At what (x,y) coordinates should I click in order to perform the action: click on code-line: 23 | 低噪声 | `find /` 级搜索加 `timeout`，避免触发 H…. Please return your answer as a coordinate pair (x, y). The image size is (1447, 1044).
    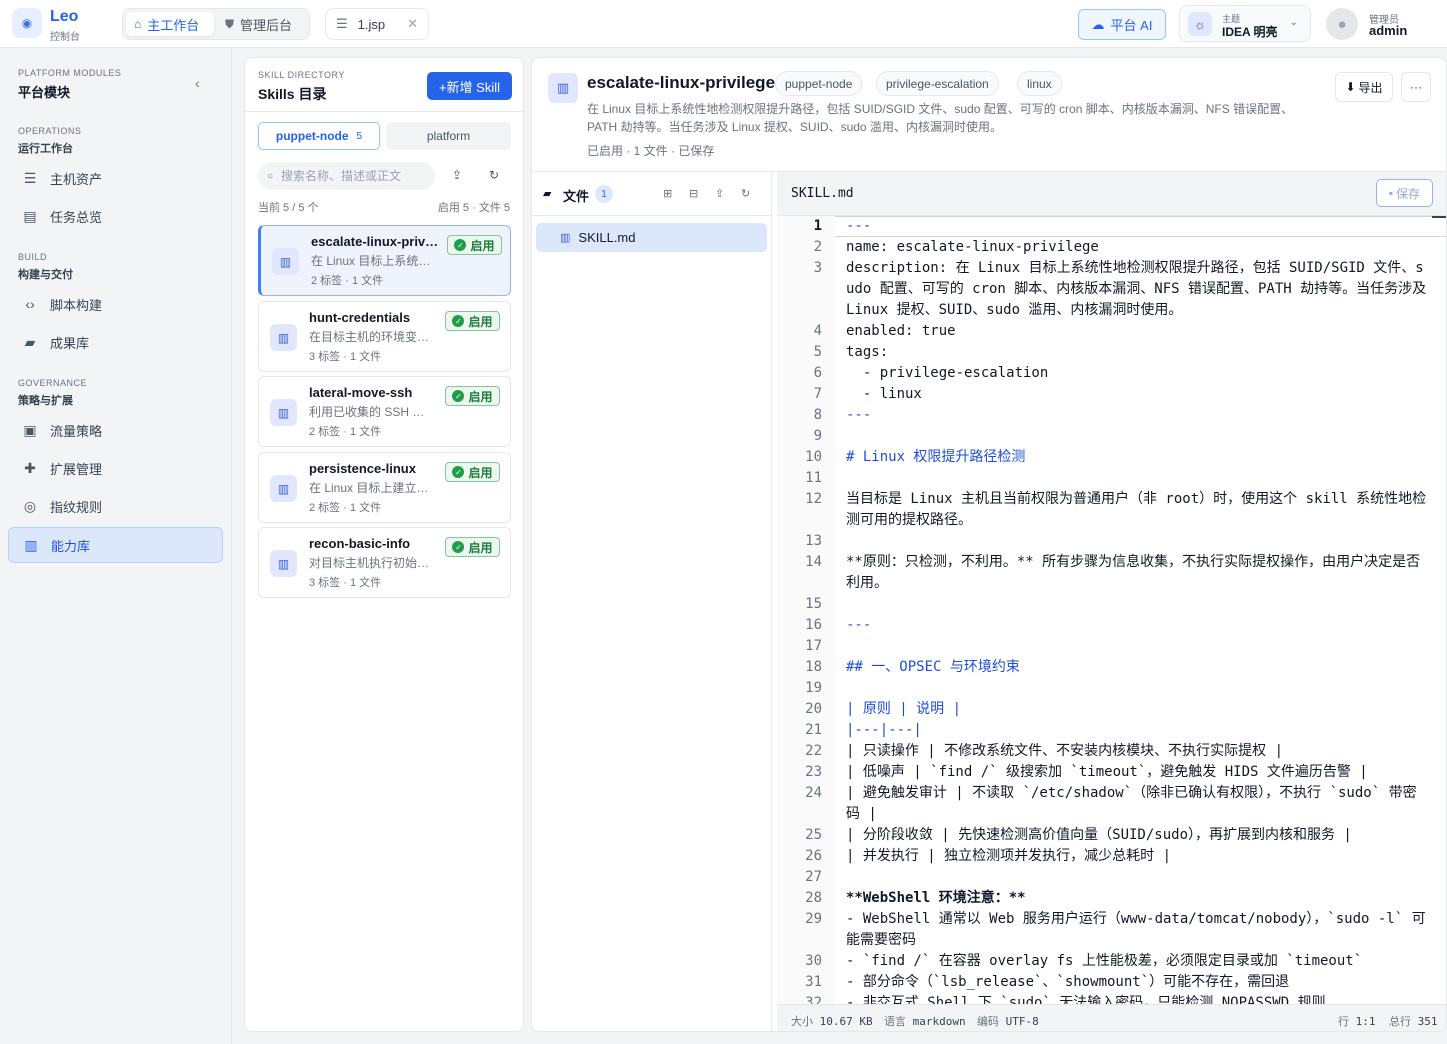
    Looking at the image, I should click on (1111, 772).